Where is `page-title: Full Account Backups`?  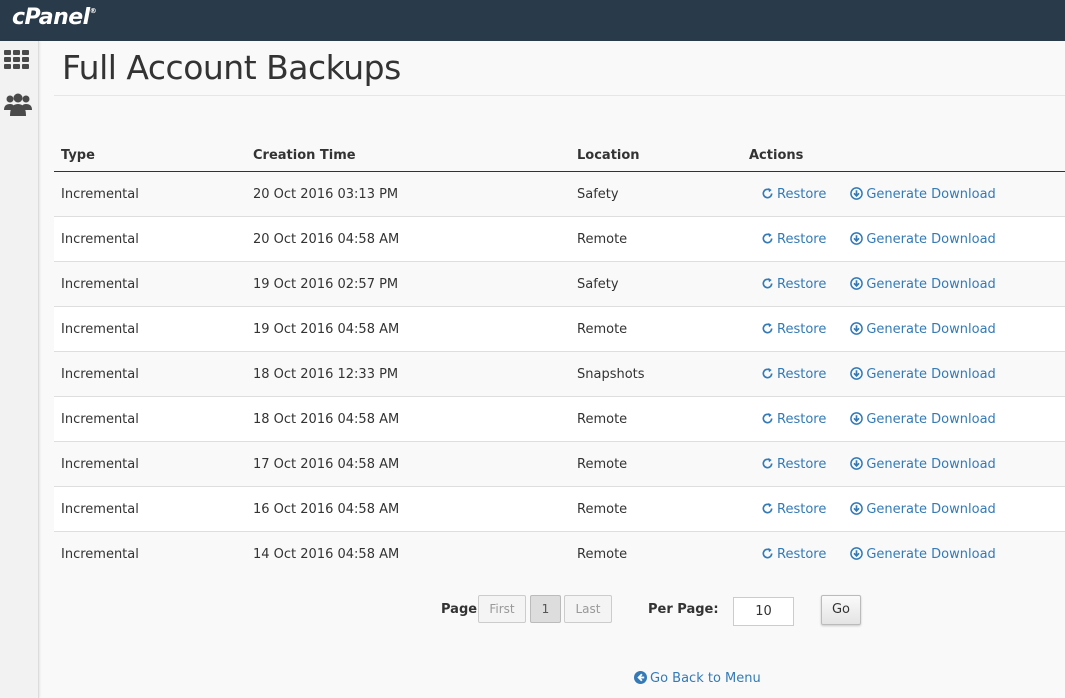 page-title: Full Account Backups is located at coordinates (231, 67).